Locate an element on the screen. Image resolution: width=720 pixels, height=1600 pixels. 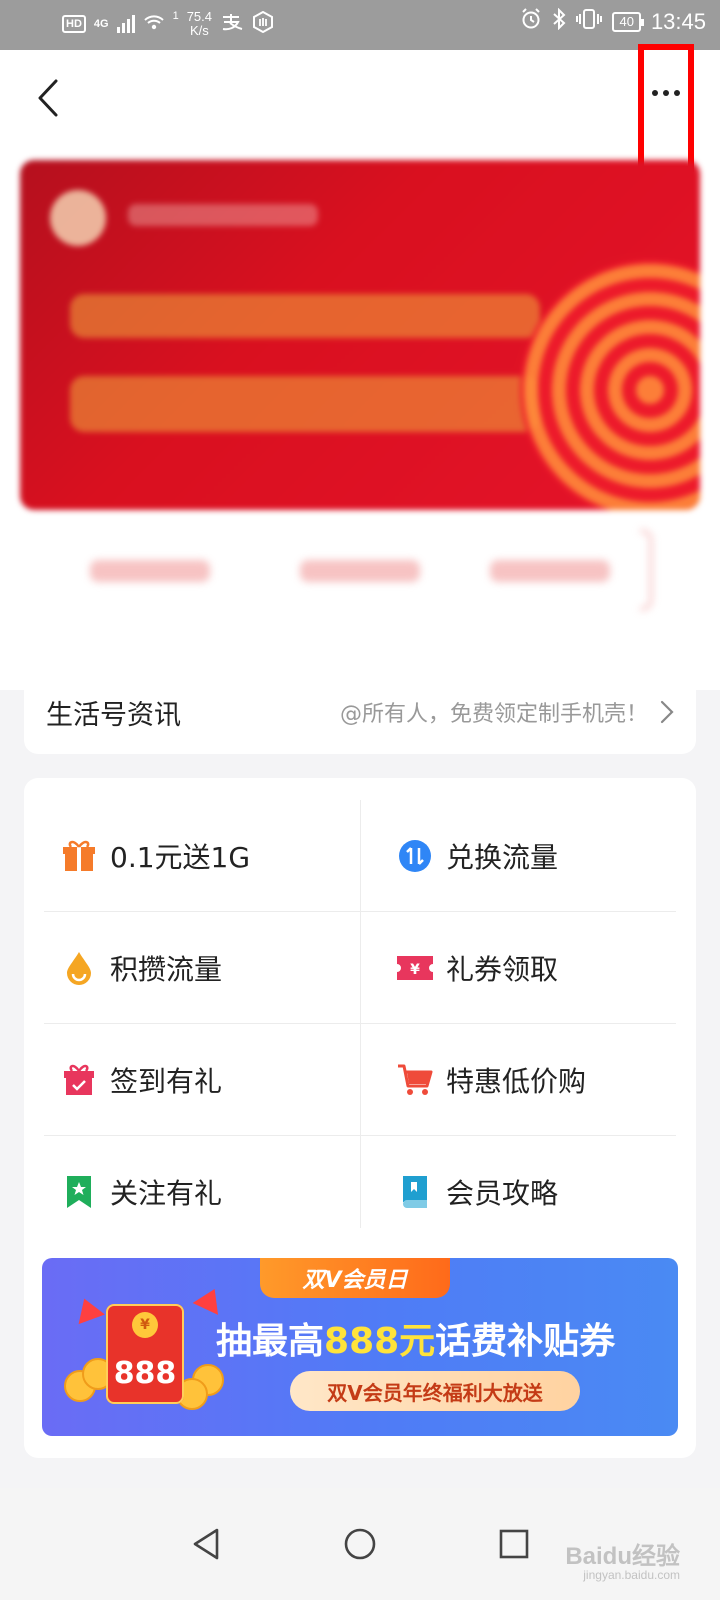
grid-item-follow-gift: 关注有礼 is located at coordinates (202, 1192).